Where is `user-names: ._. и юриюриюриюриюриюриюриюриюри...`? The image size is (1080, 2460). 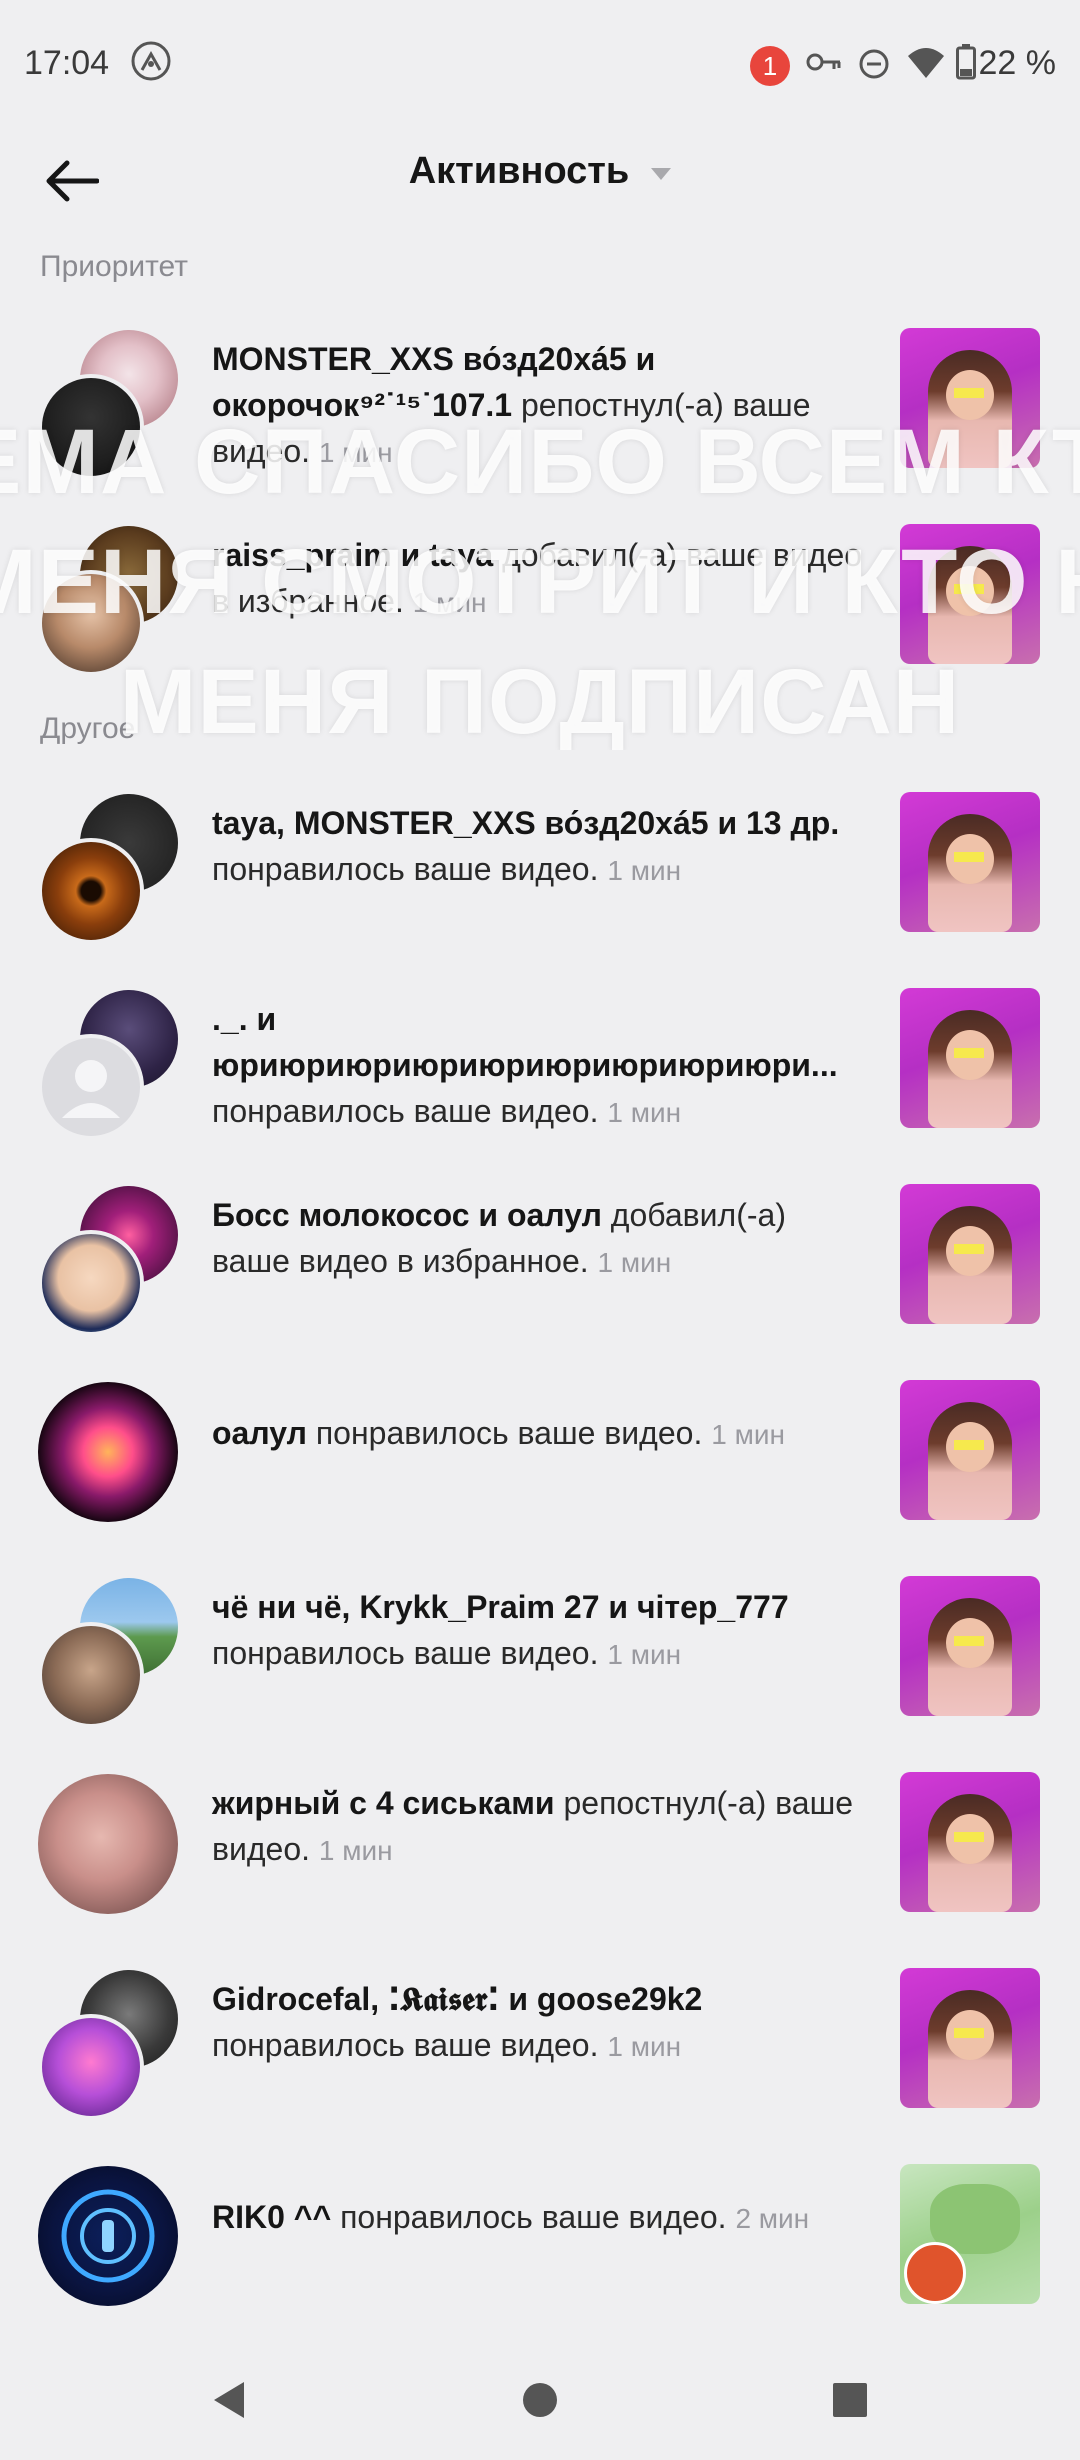 user-names: ._. и юриюриюриюриюриюриюриюриюри... is located at coordinates (525, 1042).